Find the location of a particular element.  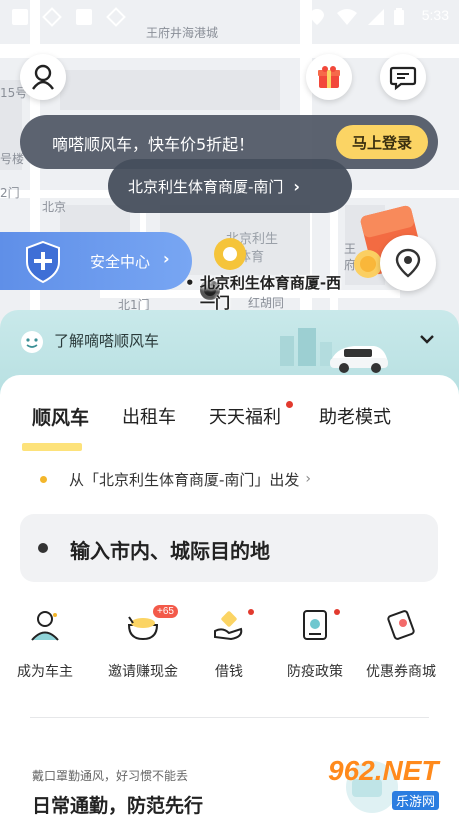

ride-type-tabs: 顺风车 出租车 天天福利 助老模式 is located at coordinates (229, 426).